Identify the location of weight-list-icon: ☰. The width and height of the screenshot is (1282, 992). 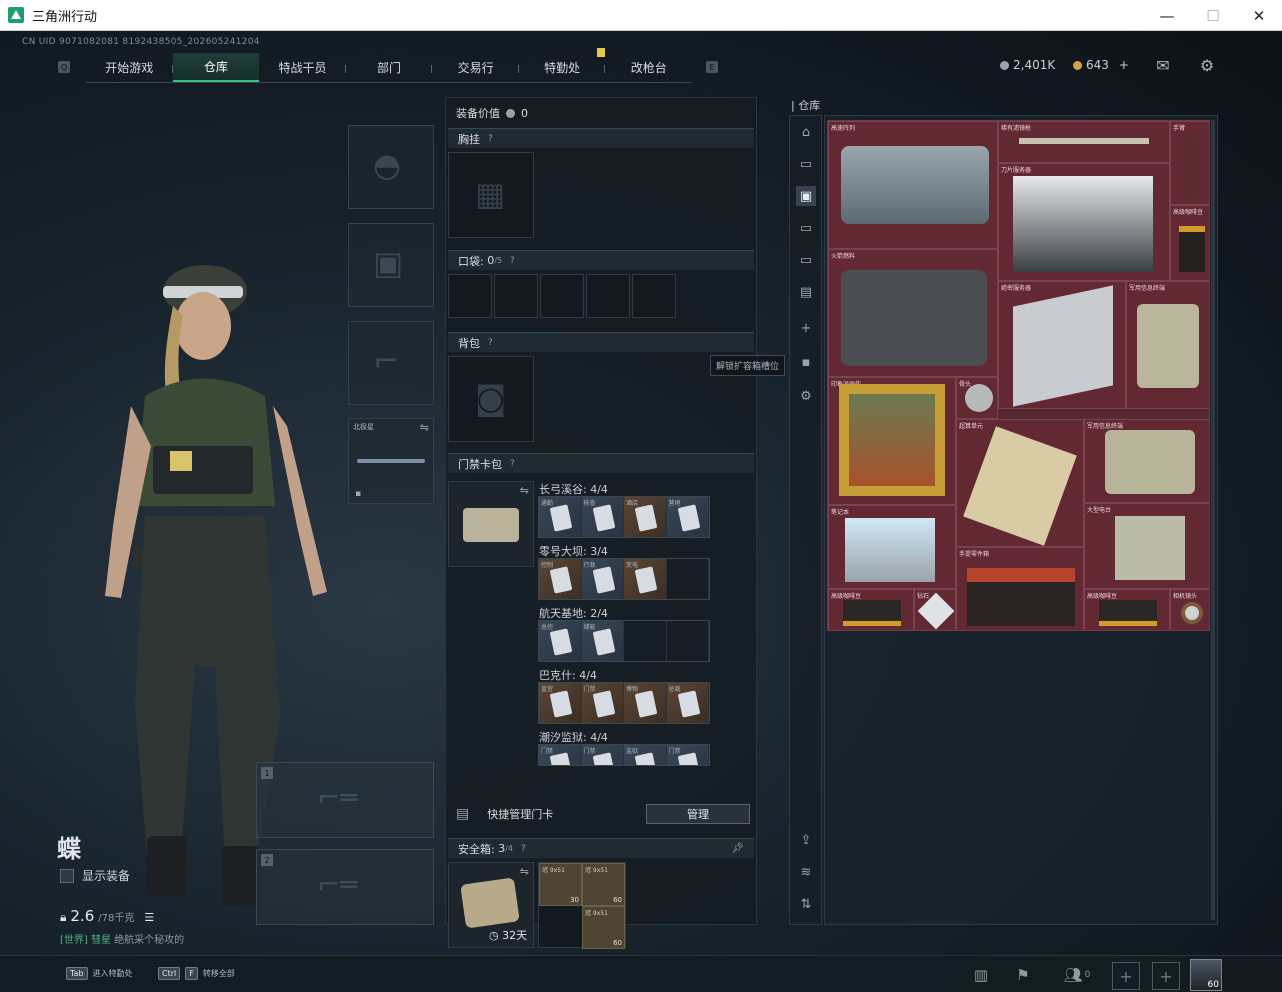
(149, 917).